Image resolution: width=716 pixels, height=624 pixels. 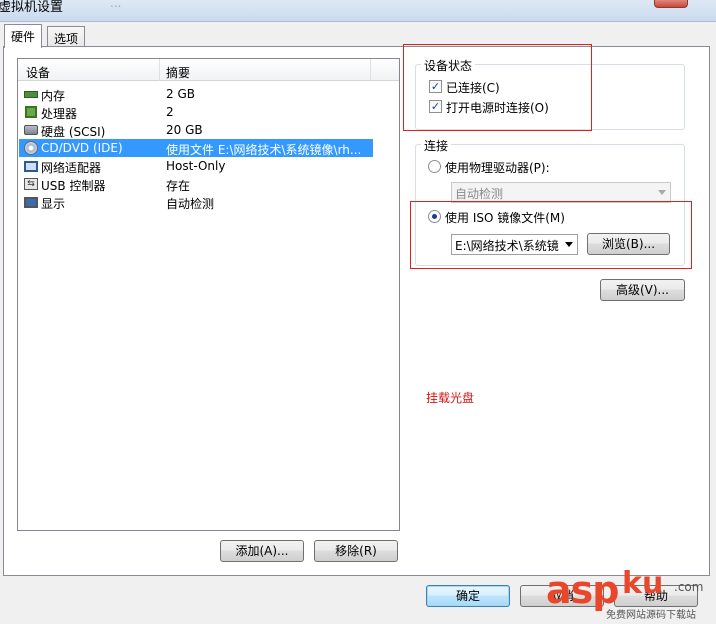 What do you see at coordinates (356, 551) in the screenshot?
I see `remove-device-button: 移除(R)` at bounding box center [356, 551].